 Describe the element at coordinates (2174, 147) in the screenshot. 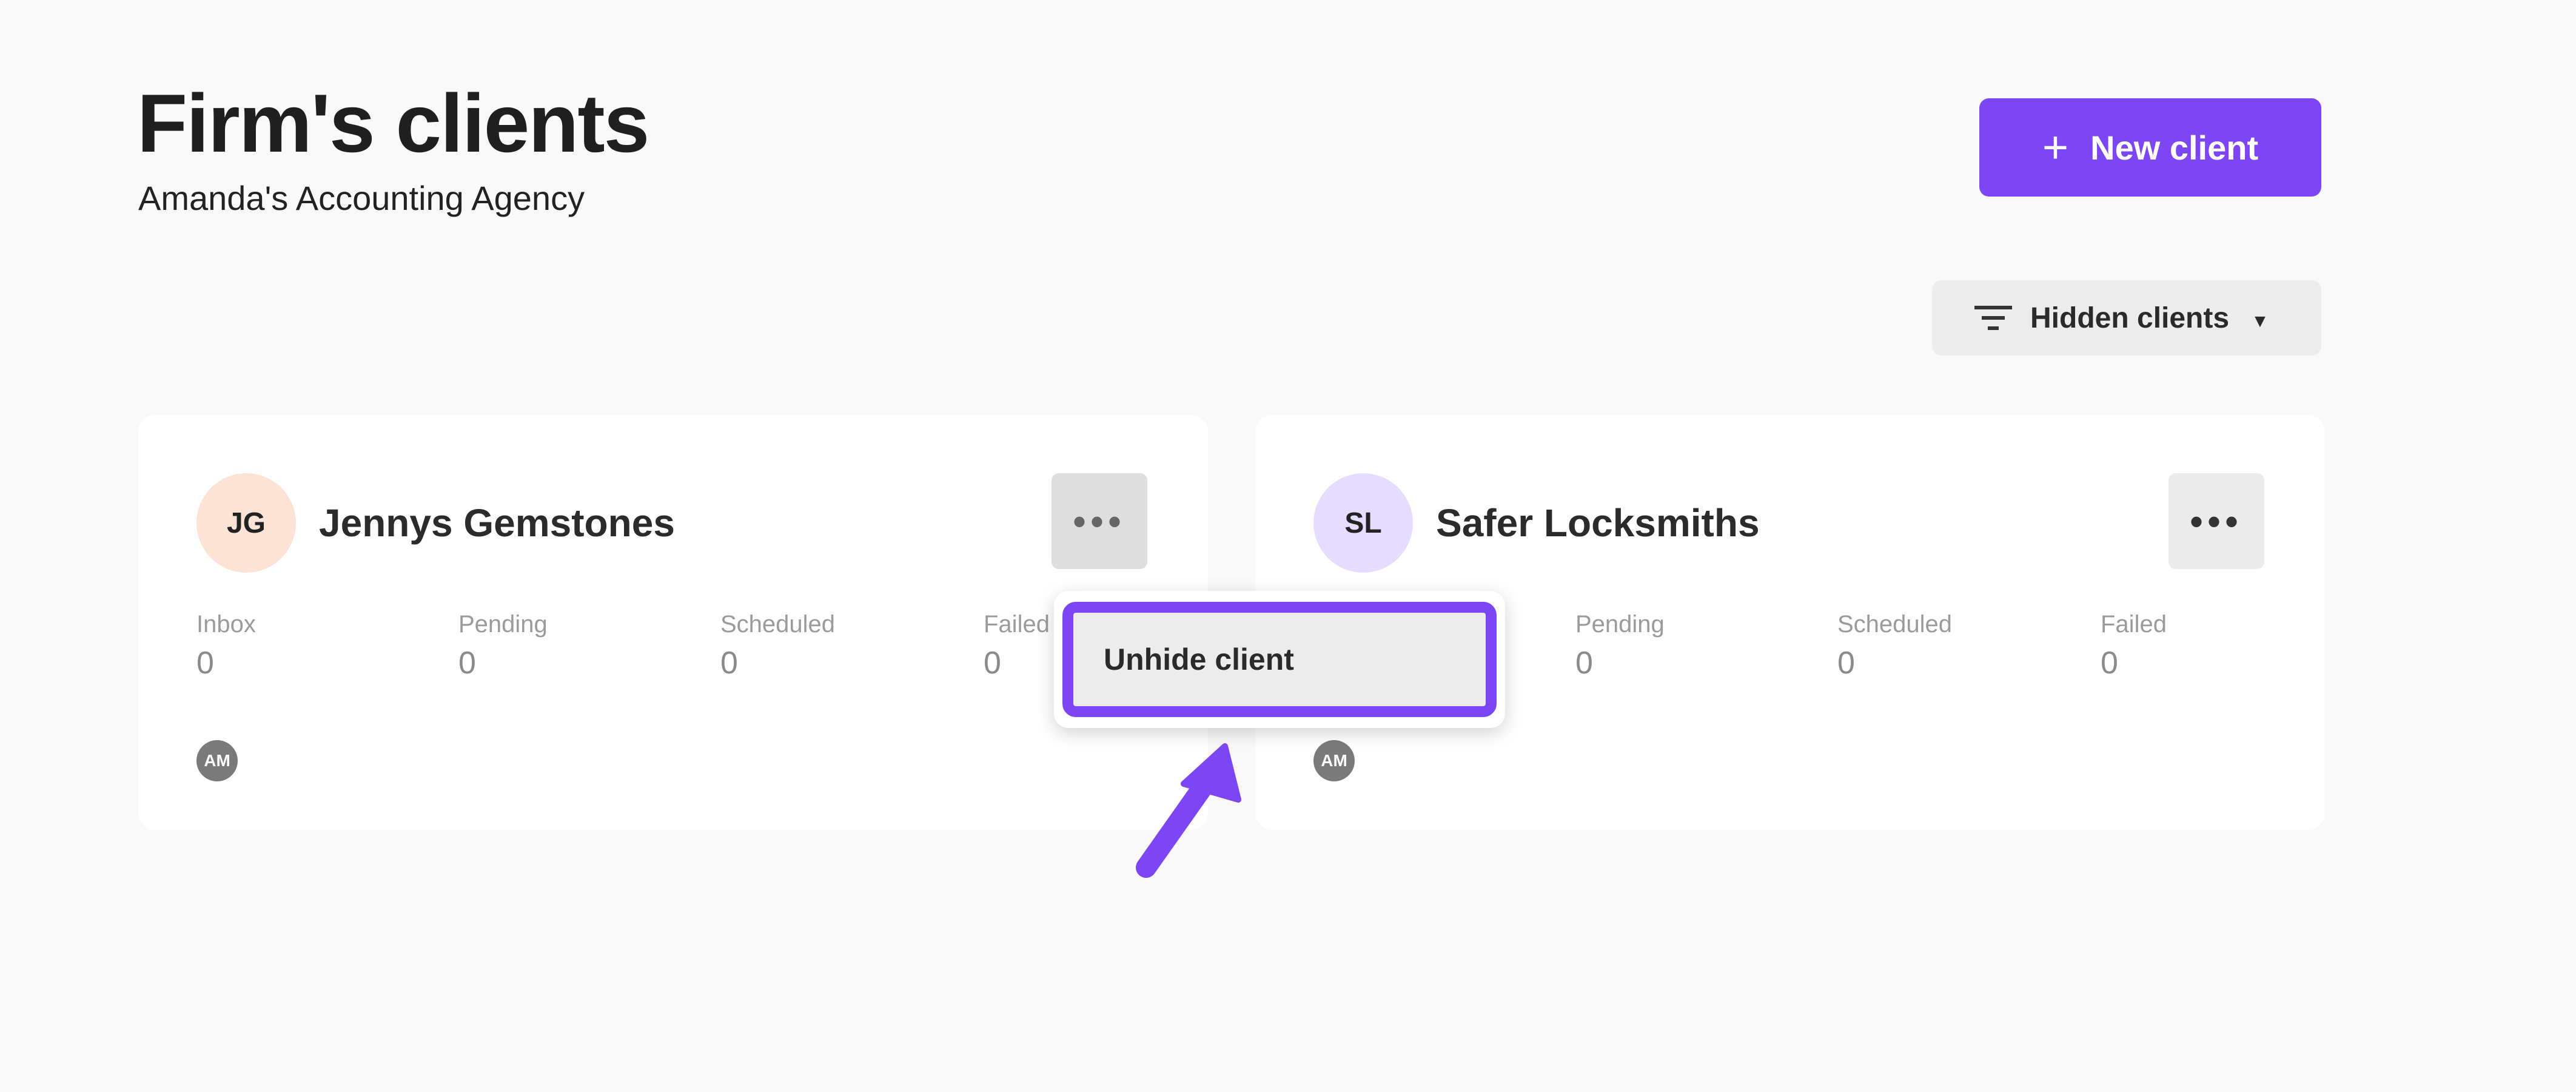

I see `new-client-label: New client` at that location.